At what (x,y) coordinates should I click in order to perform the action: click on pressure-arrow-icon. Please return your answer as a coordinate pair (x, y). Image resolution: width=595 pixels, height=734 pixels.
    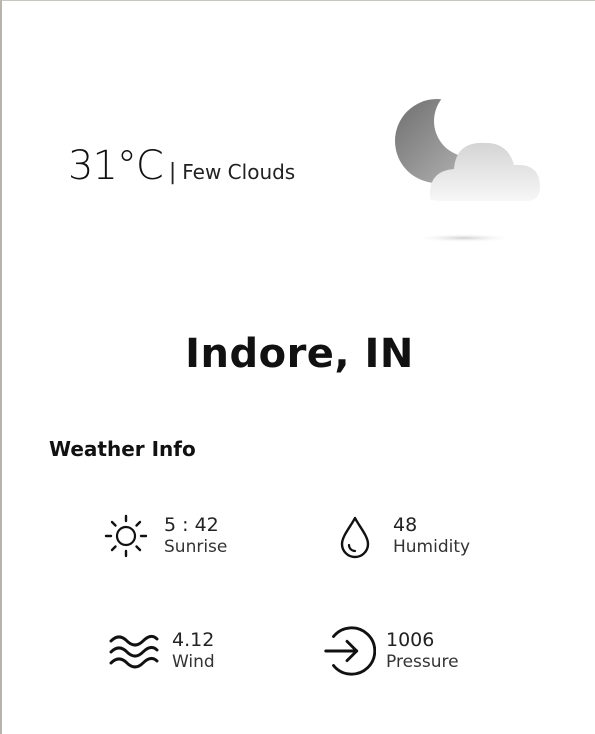
    Looking at the image, I should click on (348, 651).